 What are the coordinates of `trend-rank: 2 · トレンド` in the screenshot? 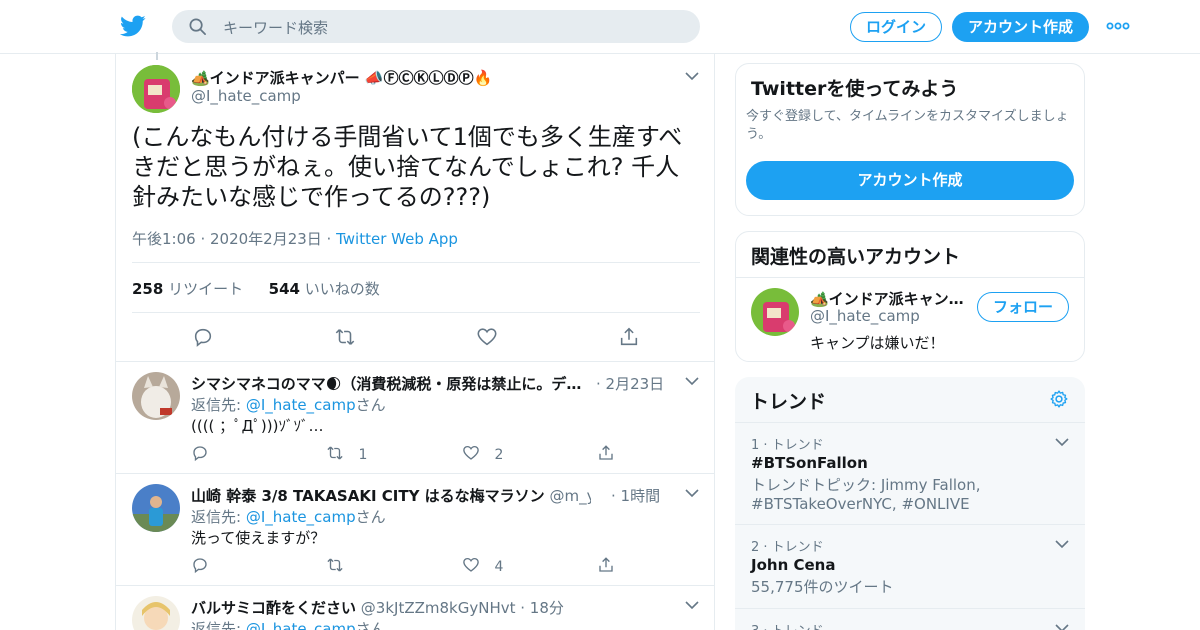 It's located at (787, 547).